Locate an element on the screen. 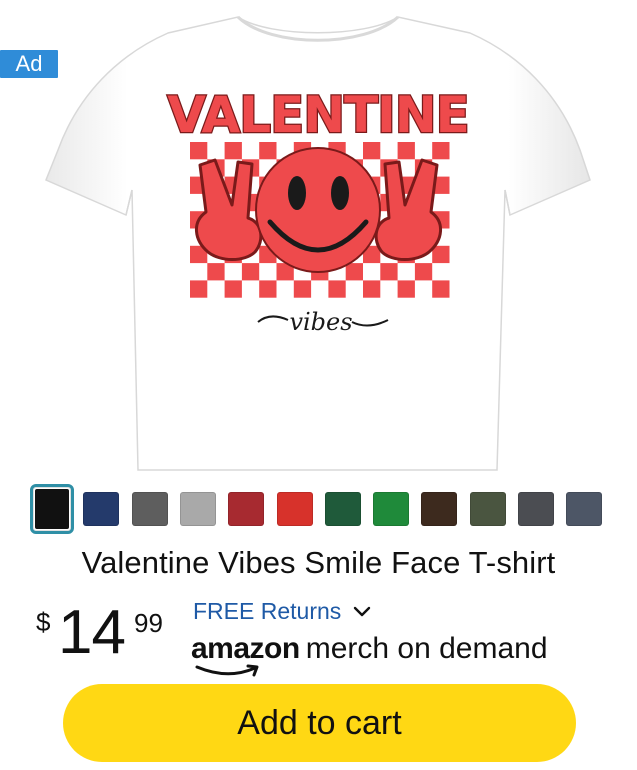 This screenshot has width=637, height=770. color-swatch-list is located at coordinates (321, 509).